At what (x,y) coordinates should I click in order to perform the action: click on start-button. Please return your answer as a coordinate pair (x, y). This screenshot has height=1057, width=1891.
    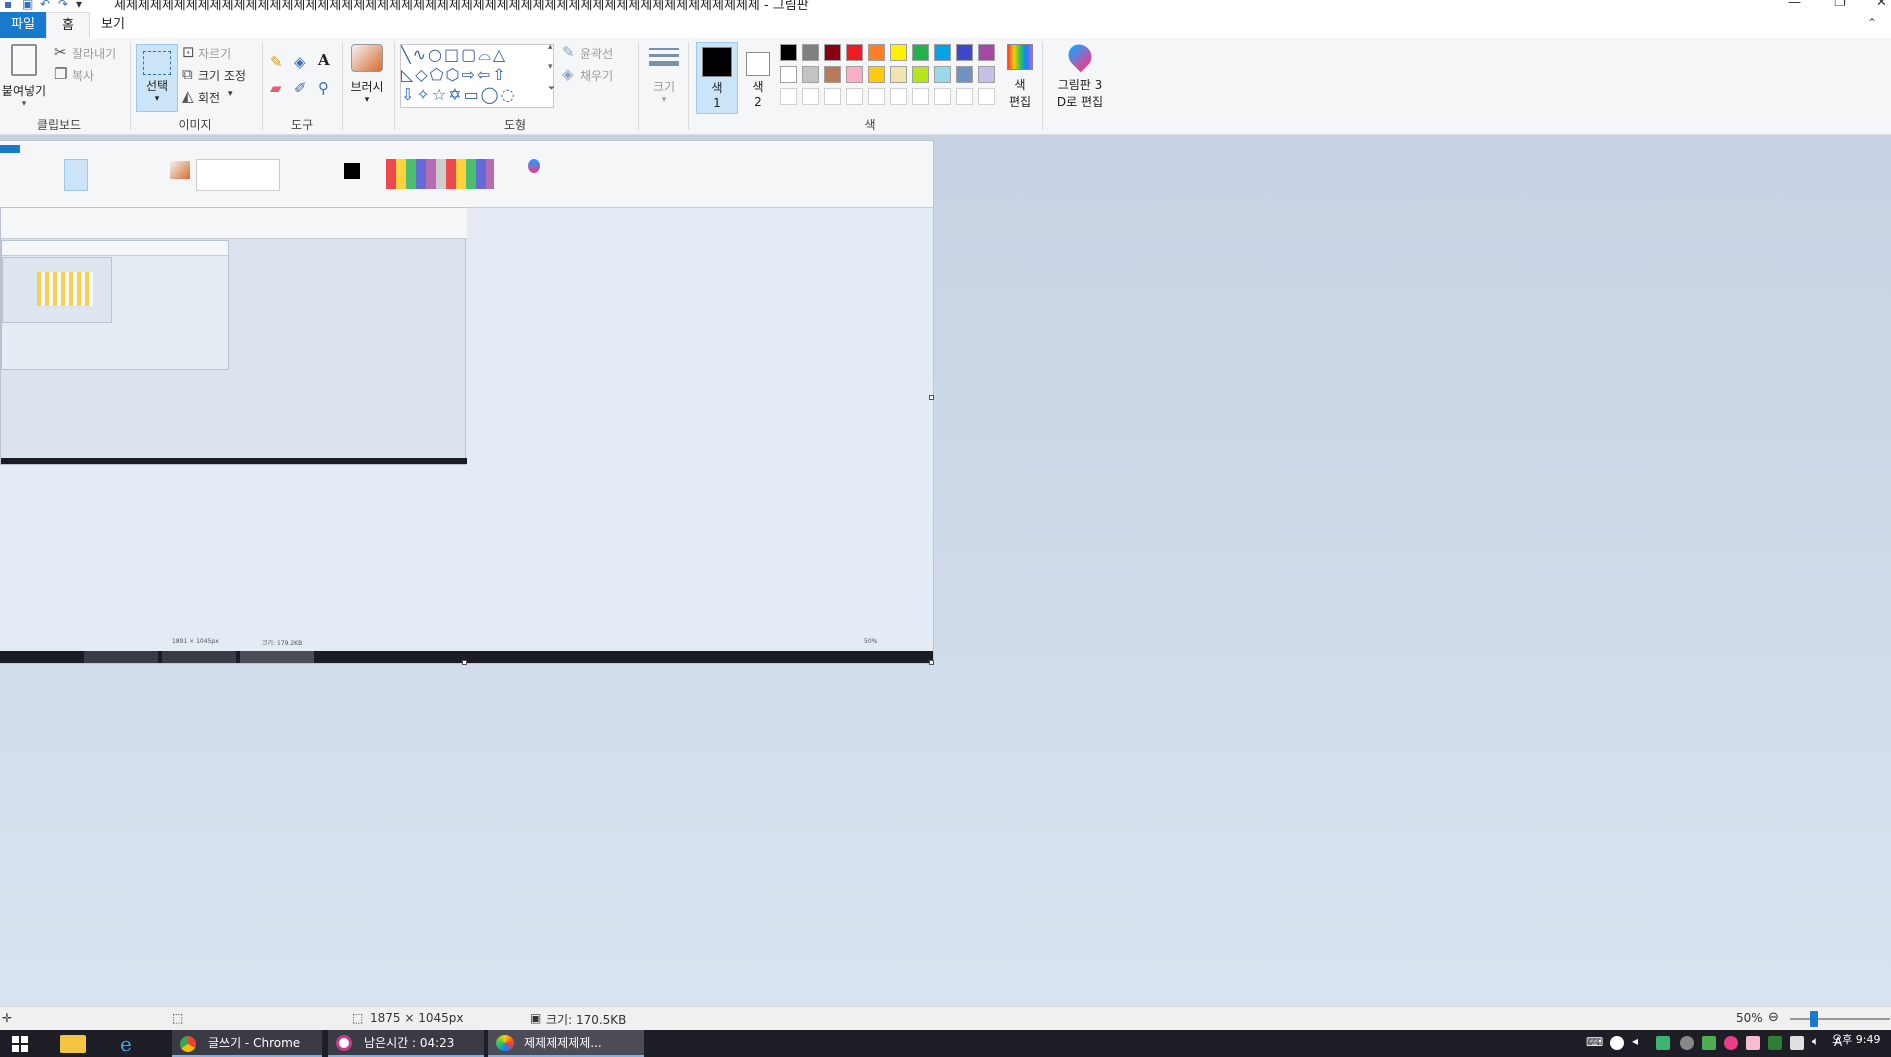
    Looking at the image, I should click on (20, 1044).